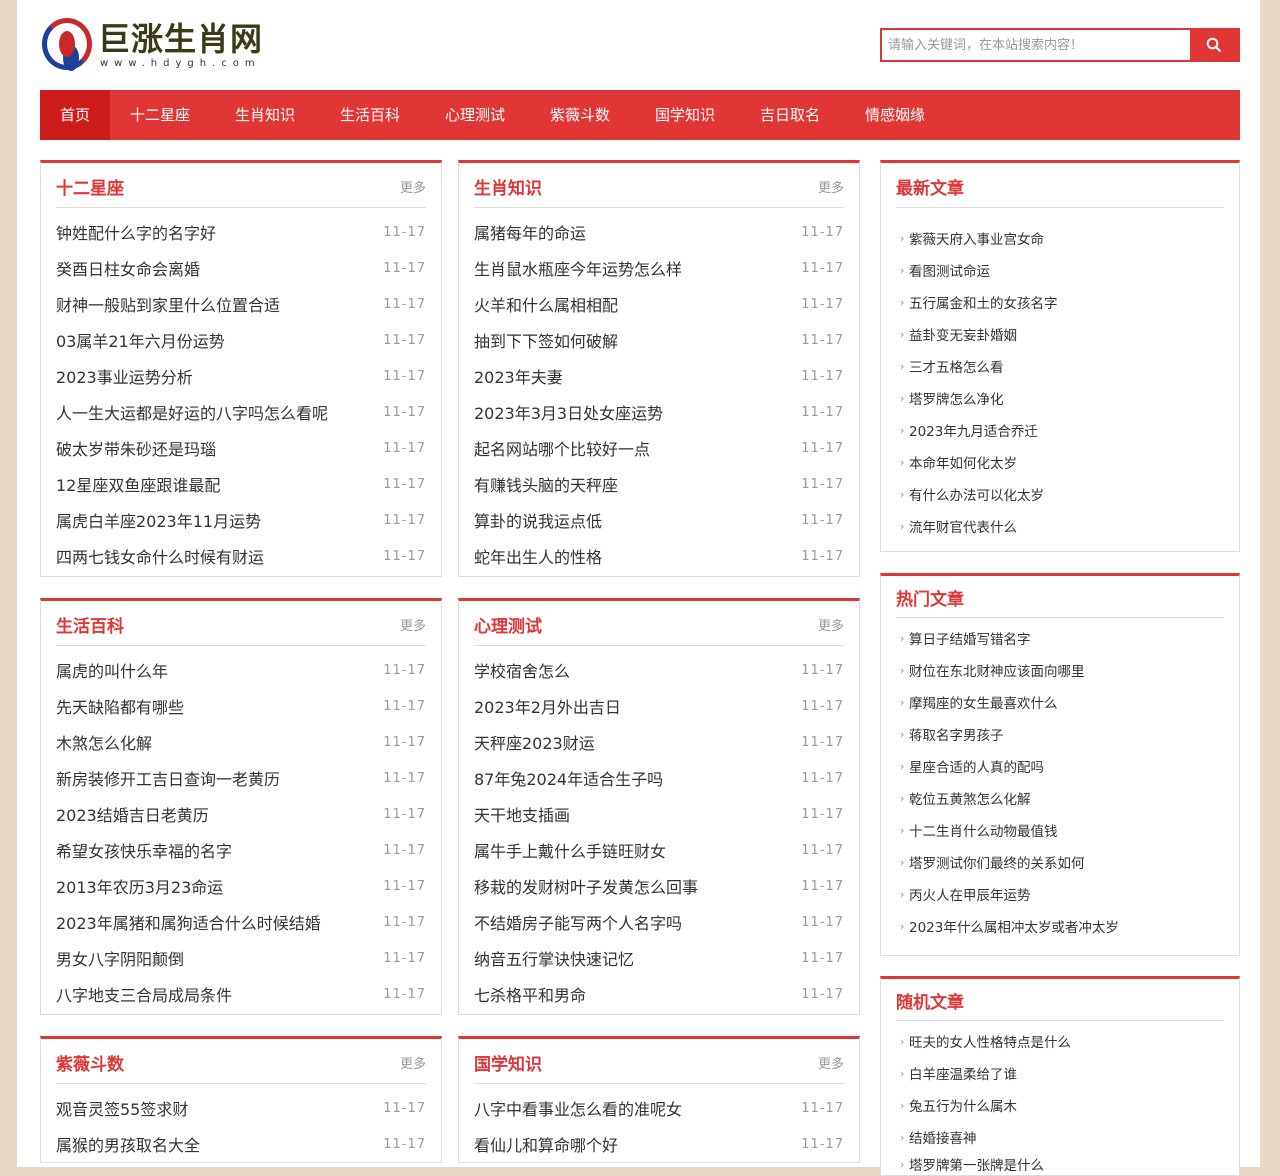  I want to click on article-link: 八字地支三合局成局条件, so click(144, 994).